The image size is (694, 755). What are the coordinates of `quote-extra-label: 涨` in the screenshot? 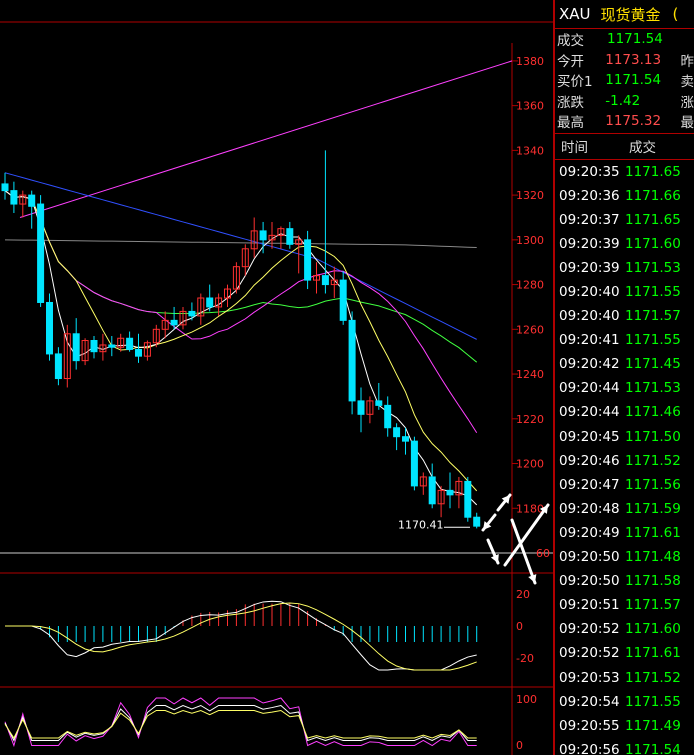 It's located at (687, 102).